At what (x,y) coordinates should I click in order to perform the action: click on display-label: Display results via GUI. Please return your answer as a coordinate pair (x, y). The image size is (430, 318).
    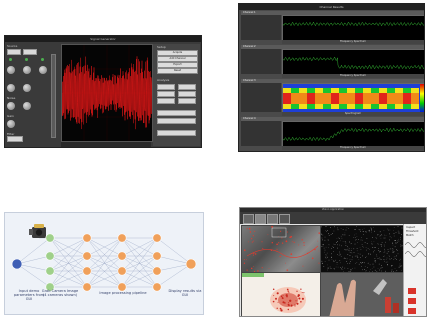
    Looking at the image, I should click on (185, 293).